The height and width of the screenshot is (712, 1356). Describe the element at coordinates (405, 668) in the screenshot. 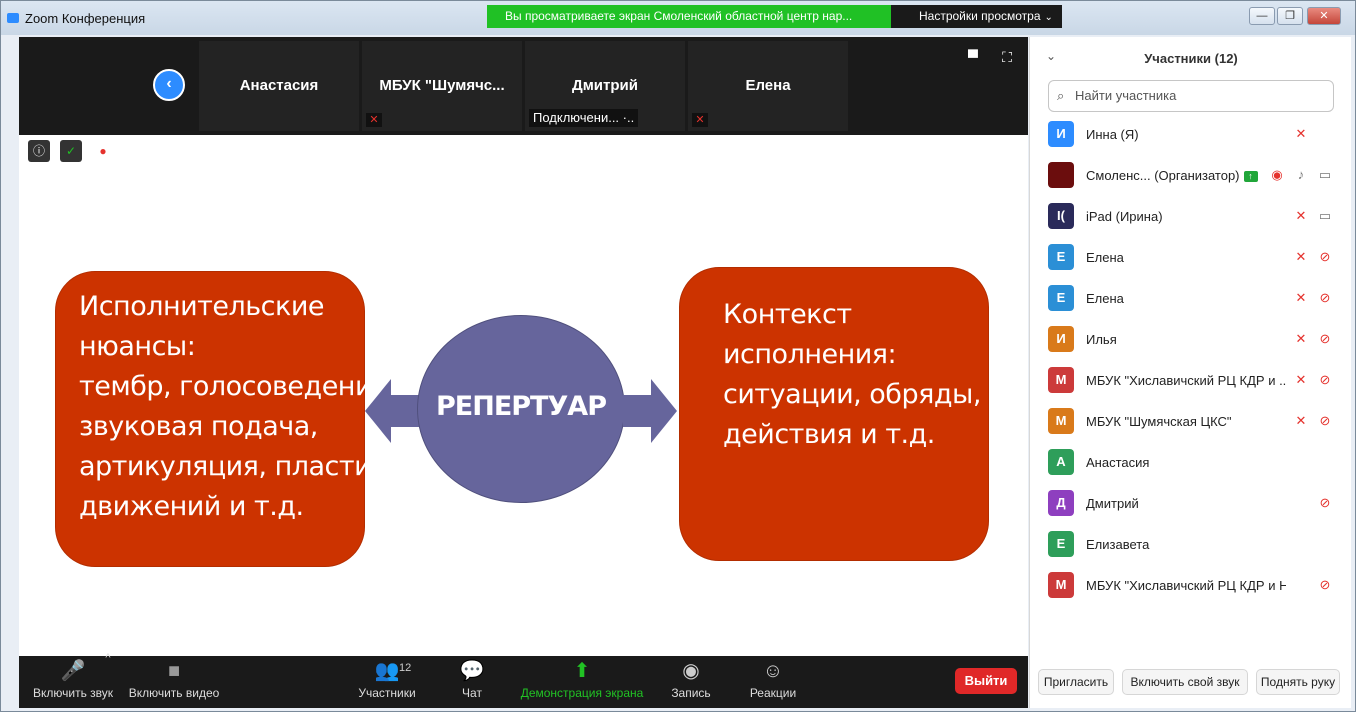

I see `participants-count: 12` at that location.